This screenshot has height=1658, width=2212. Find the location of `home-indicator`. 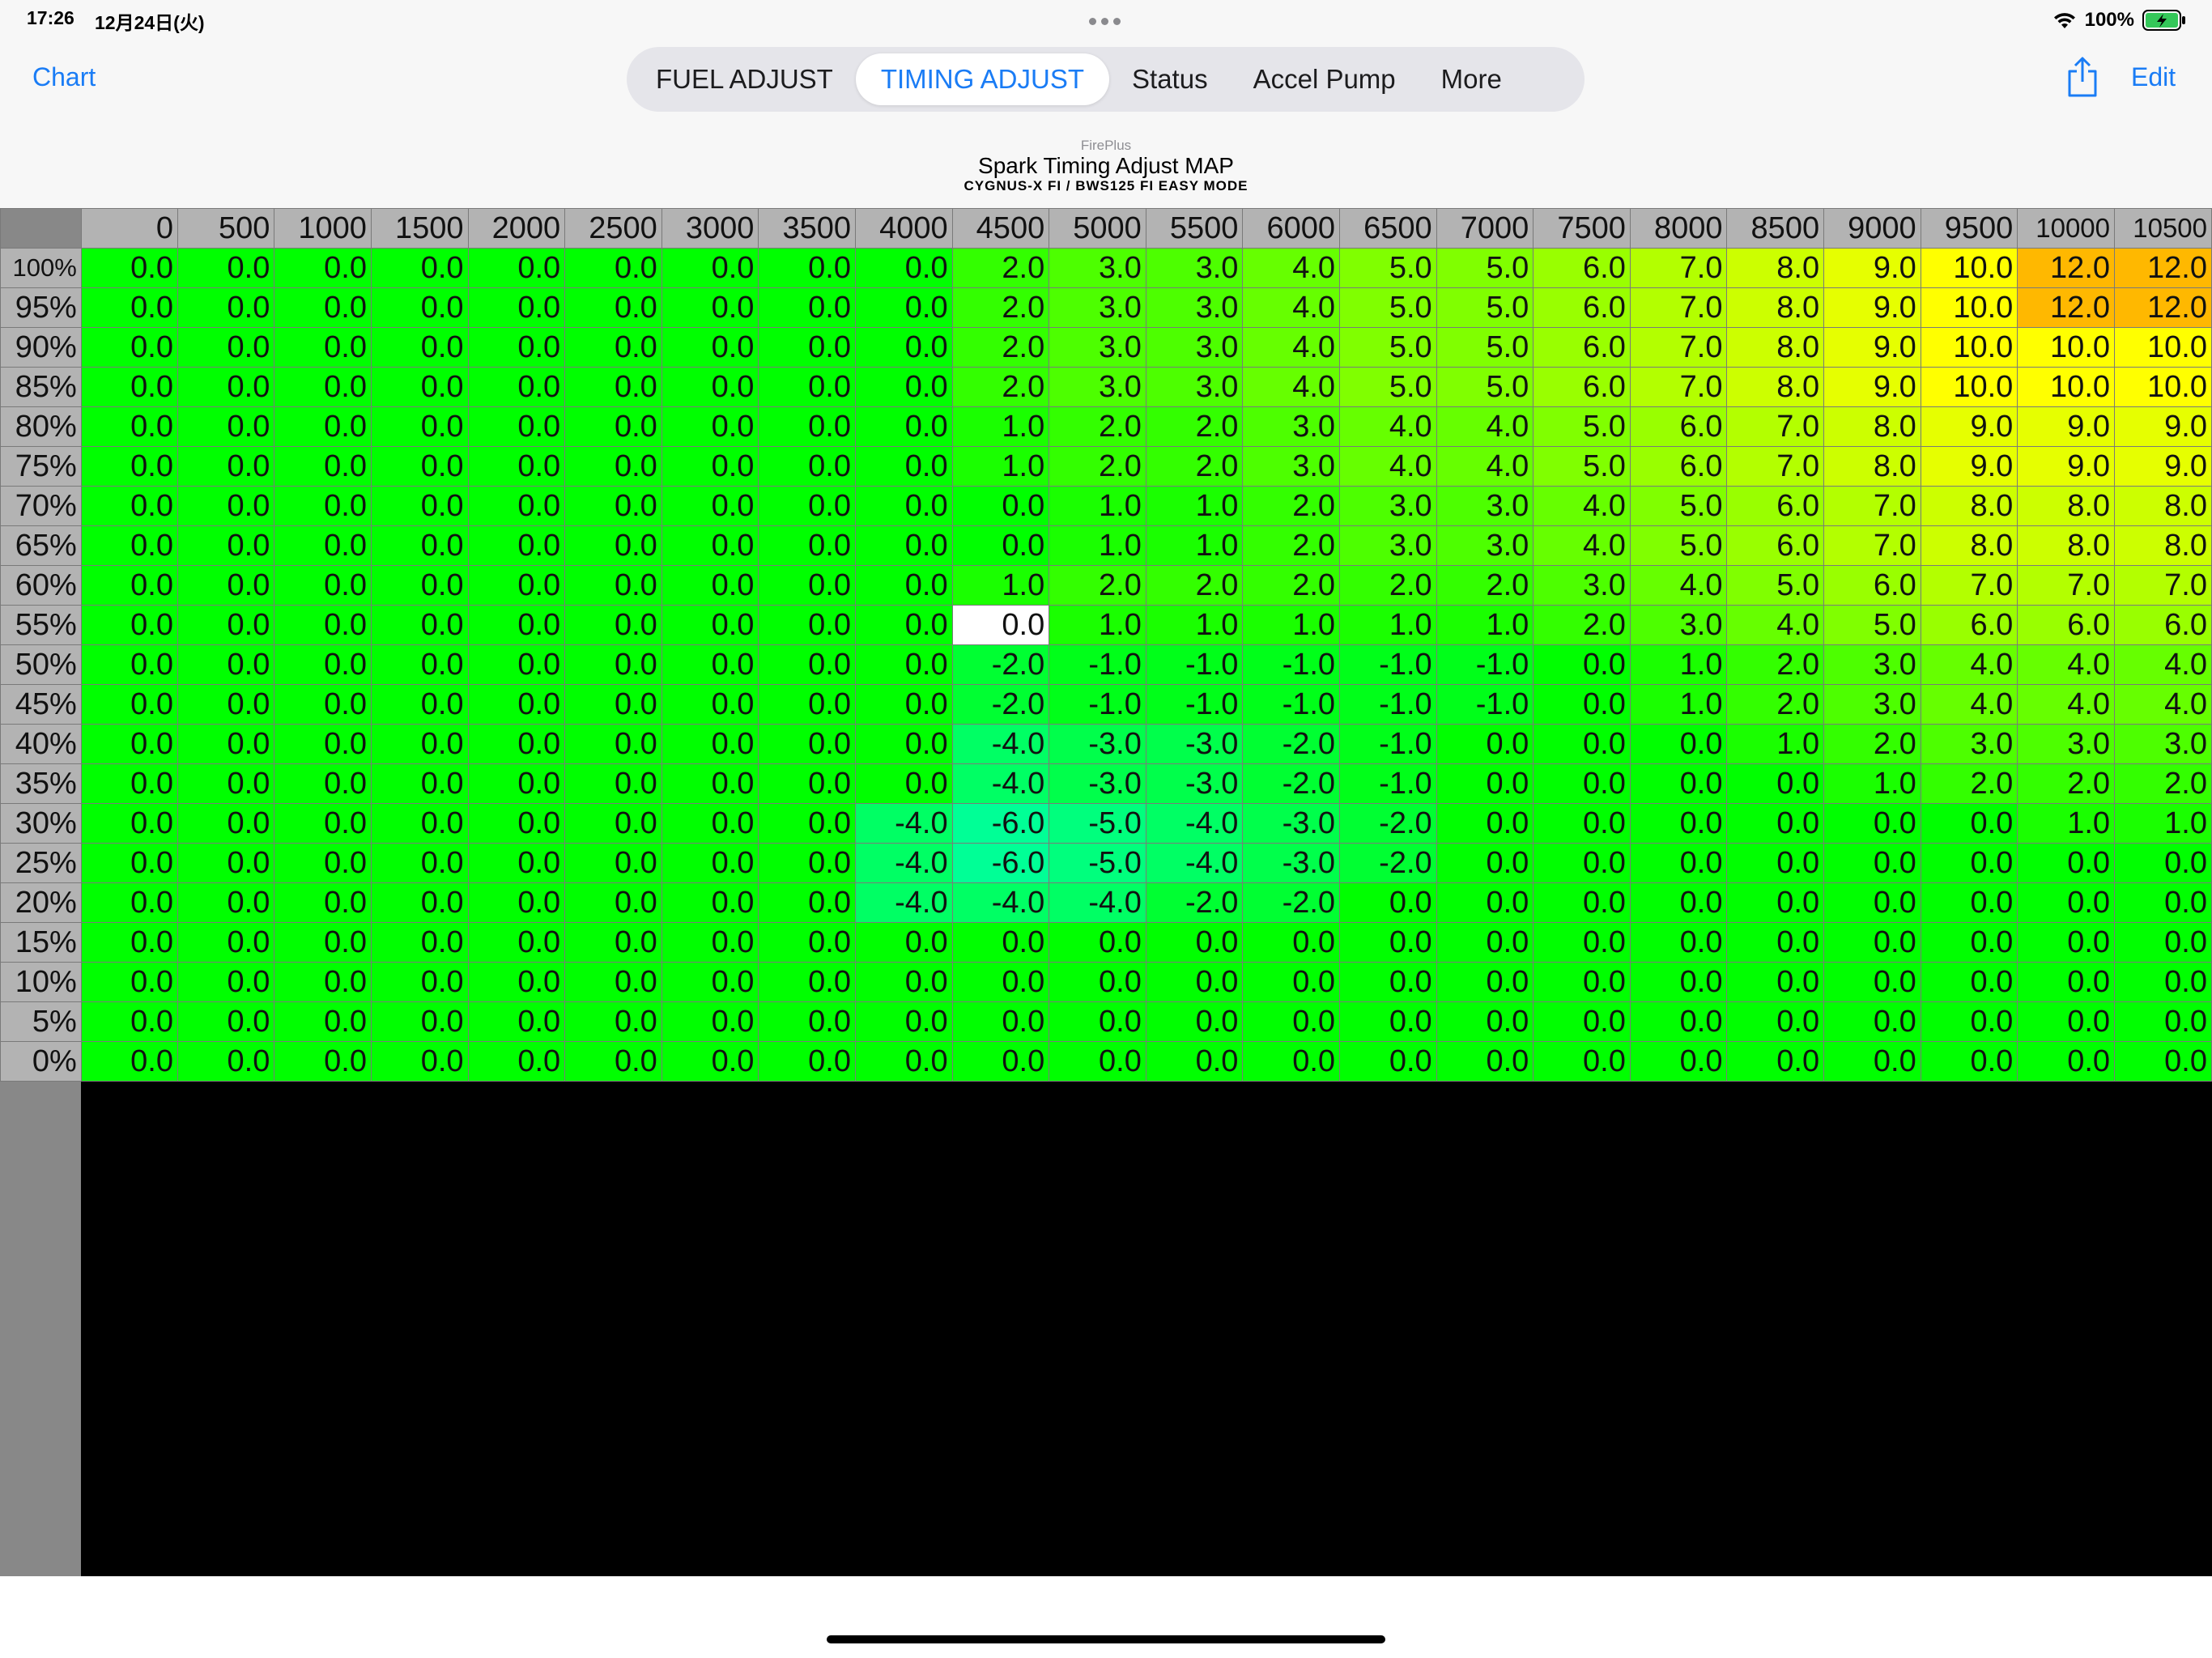

home-indicator is located at coordinates (1106, 1639).